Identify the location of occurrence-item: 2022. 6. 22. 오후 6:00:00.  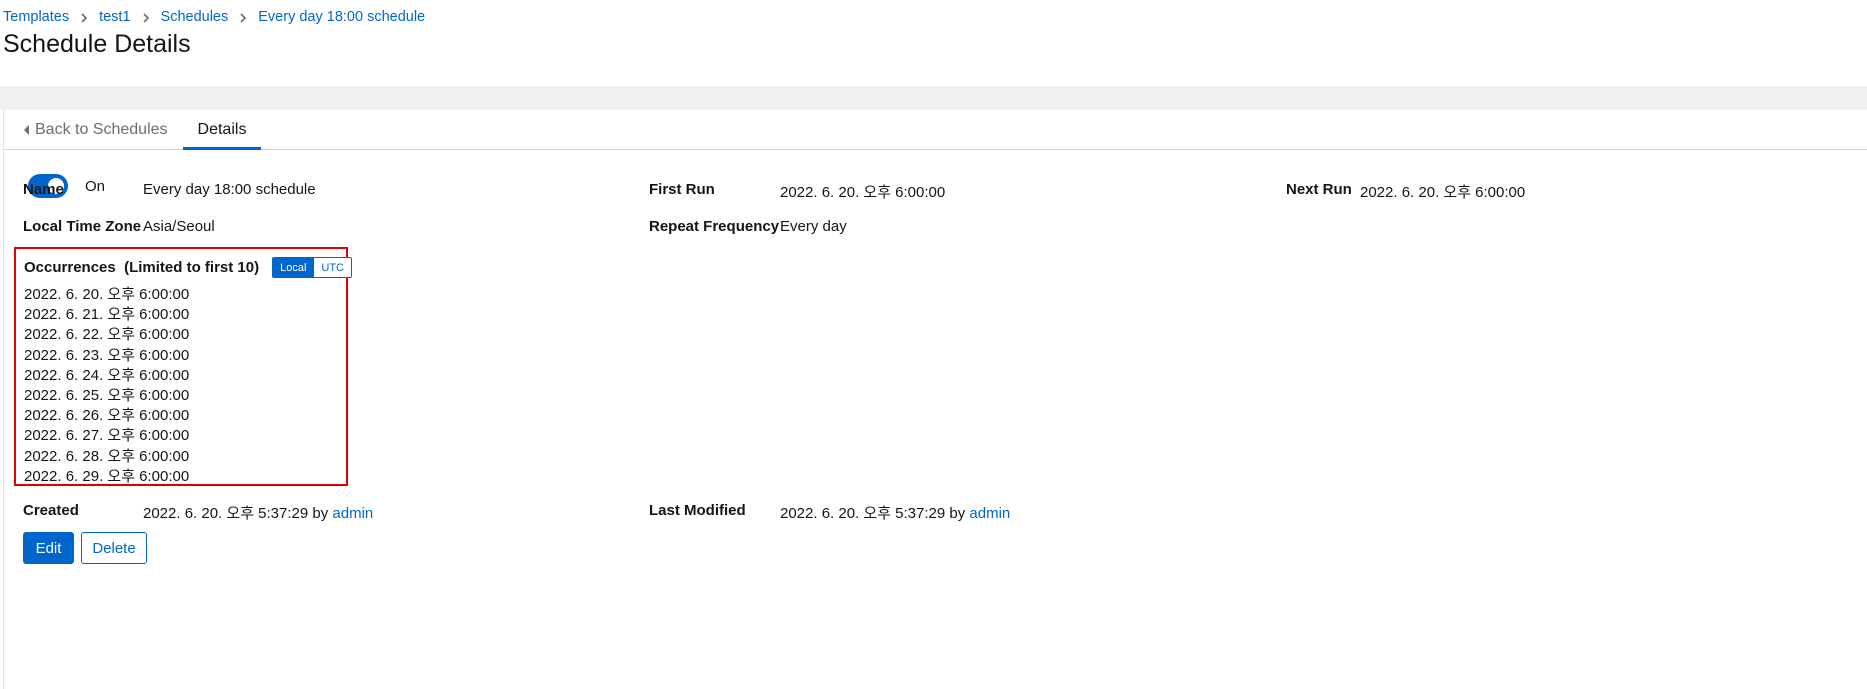
(107, 335).